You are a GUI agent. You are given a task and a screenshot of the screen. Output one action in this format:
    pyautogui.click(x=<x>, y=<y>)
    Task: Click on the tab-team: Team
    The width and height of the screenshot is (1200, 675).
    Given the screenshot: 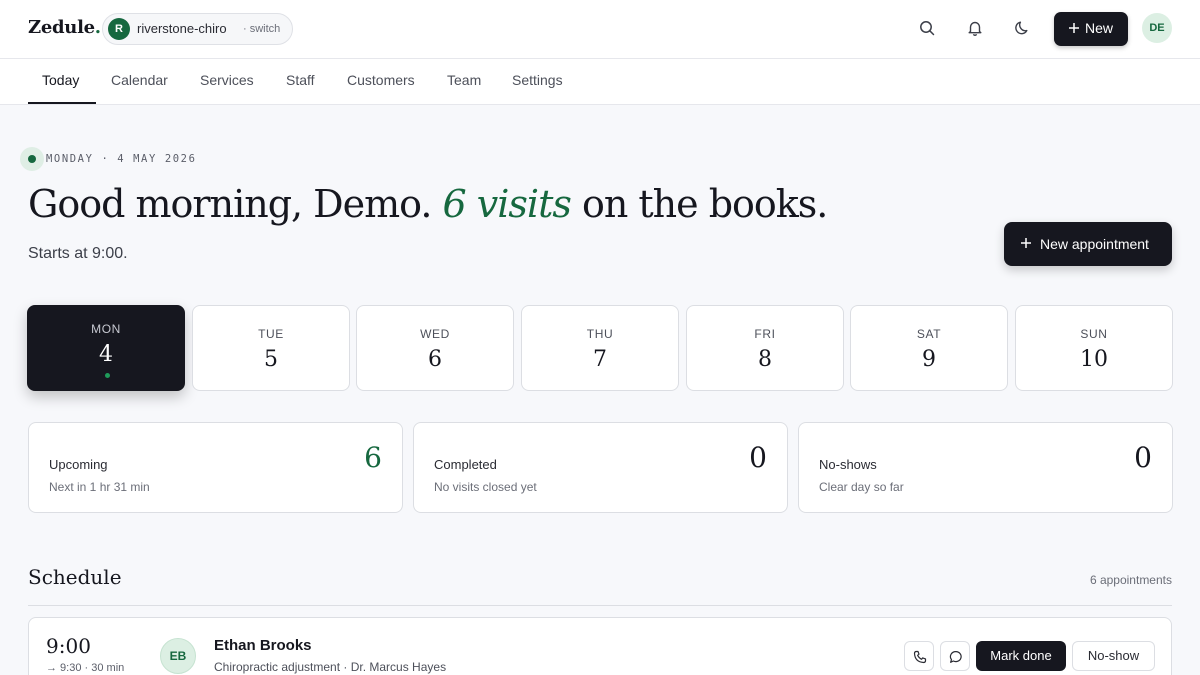 What is the action you would take?
    pyautogui.click(x=464, y=80)
    